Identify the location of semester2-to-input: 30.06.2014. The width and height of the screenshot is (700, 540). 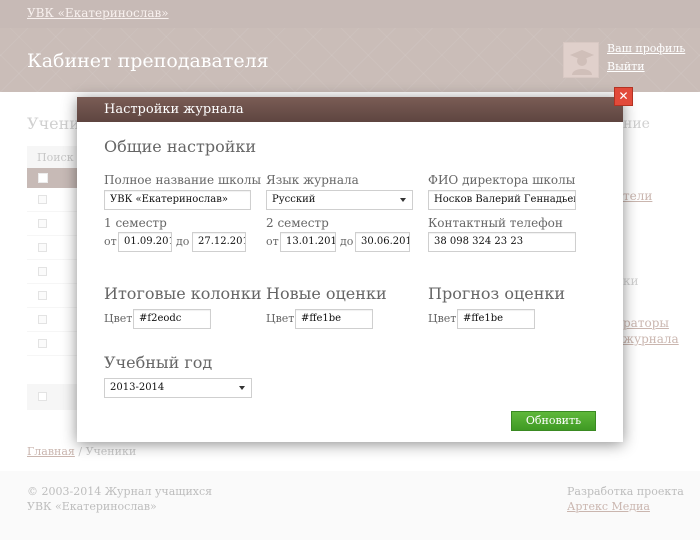
(382, 242).